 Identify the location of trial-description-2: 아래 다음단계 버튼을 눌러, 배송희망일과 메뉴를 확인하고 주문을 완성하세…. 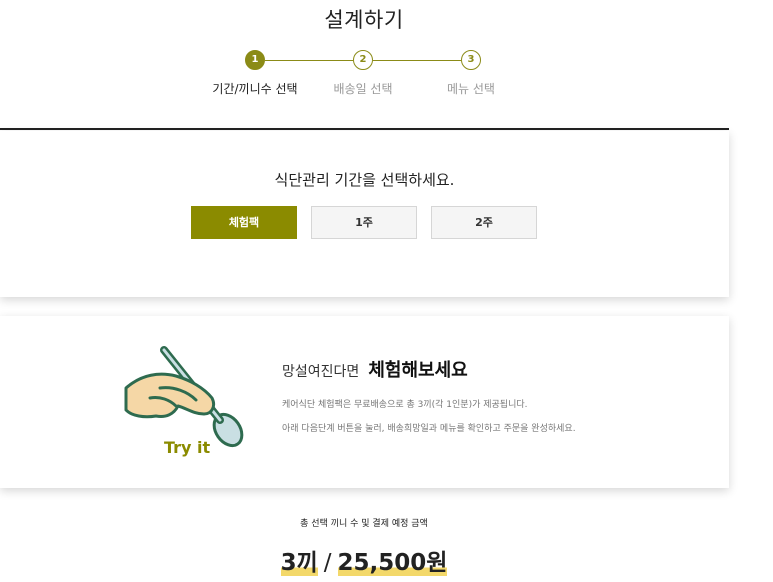
(429, 429).